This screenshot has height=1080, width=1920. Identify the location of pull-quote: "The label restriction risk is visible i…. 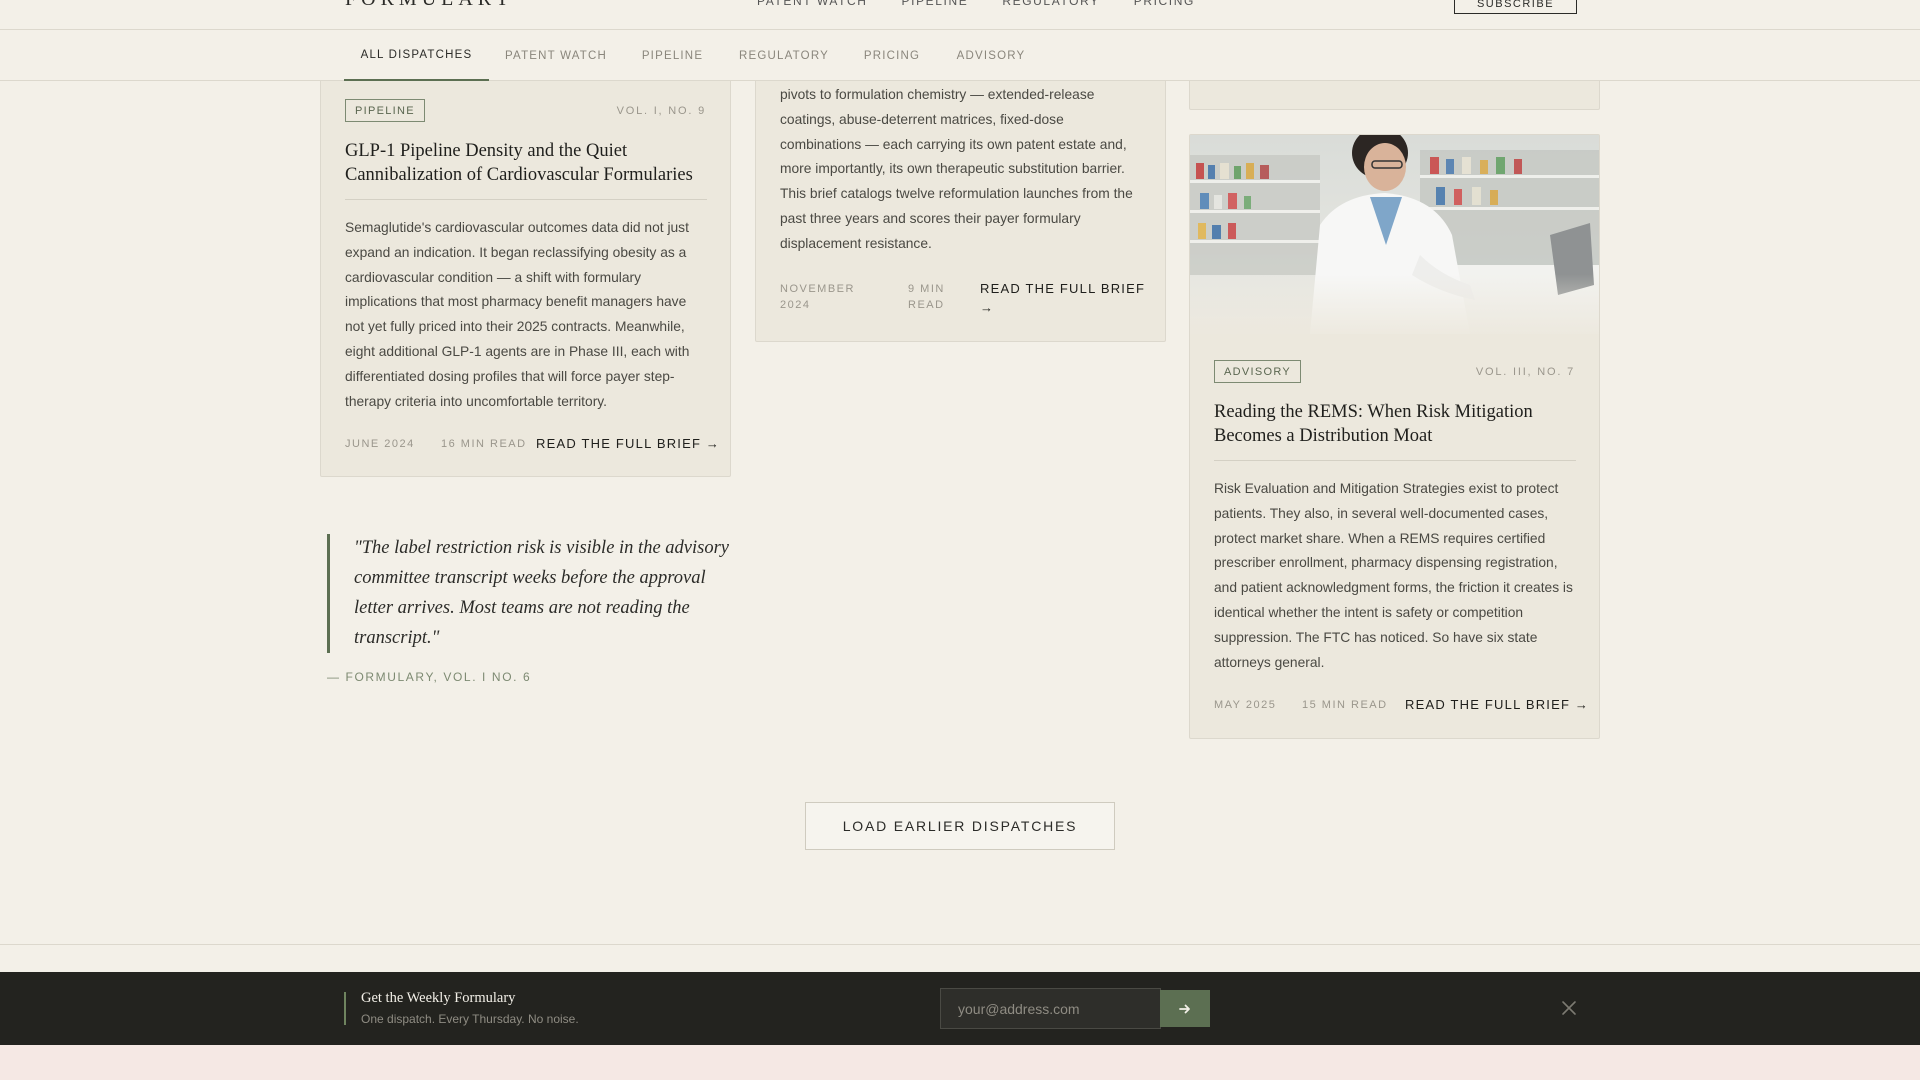
(541, 593).